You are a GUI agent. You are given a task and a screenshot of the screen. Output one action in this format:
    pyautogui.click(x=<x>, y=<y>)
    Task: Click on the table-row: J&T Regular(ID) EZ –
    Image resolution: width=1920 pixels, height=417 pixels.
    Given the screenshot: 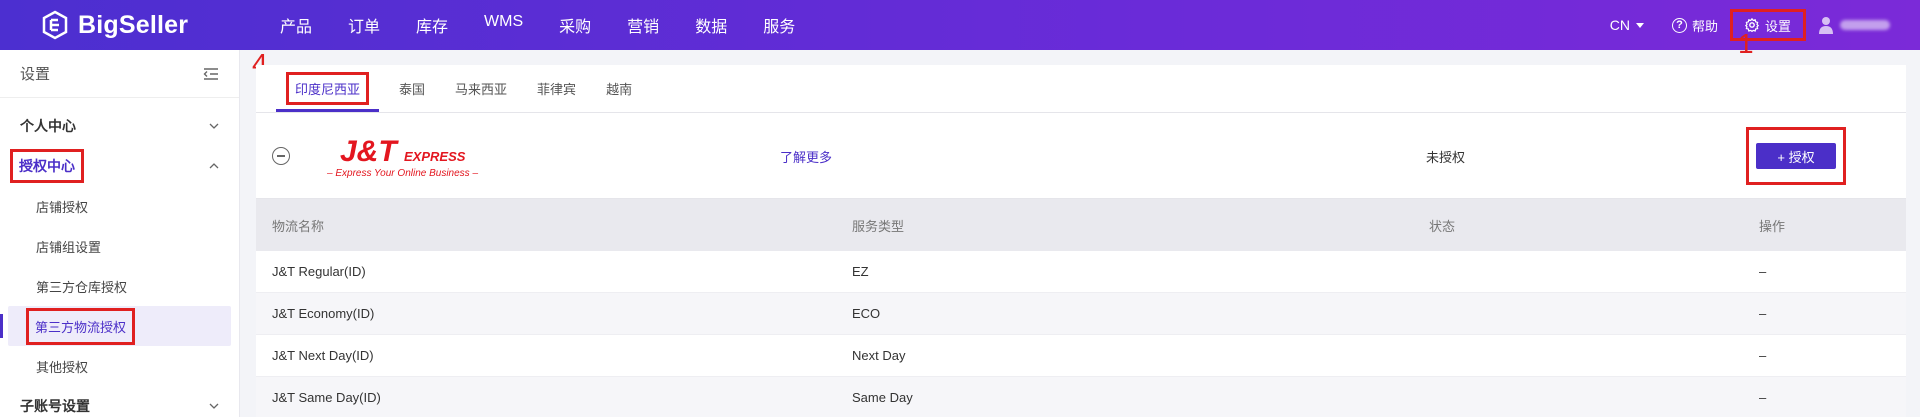 What is the action you would take?
    pyautogui.click(x=1081, y=272)
    